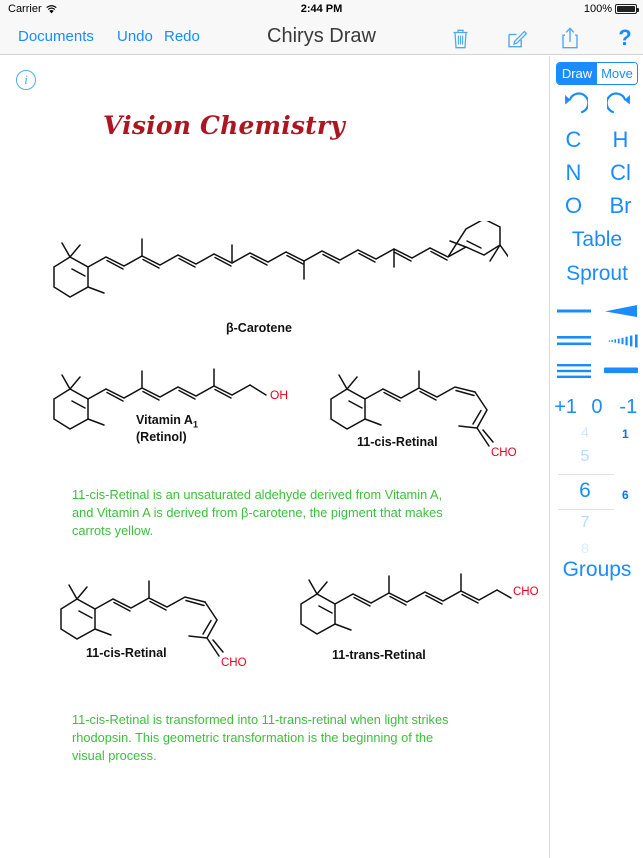 The width and height of the screenshot is (643, 858). I want to click on nav-toolbar: Documents Undo Redo Chirys Draw ?, so click(321, 36).